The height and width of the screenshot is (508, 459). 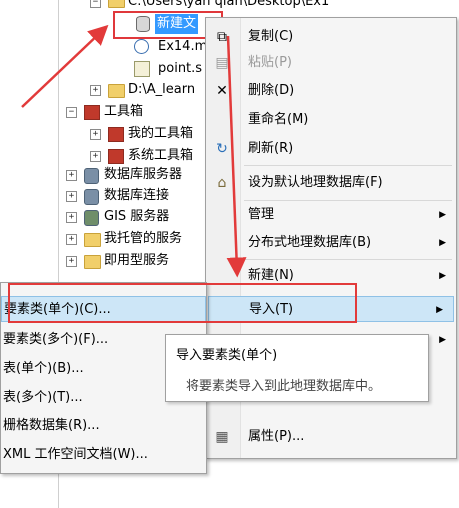 I want to click on hosted-services-icon, so click(x=92, y=240).